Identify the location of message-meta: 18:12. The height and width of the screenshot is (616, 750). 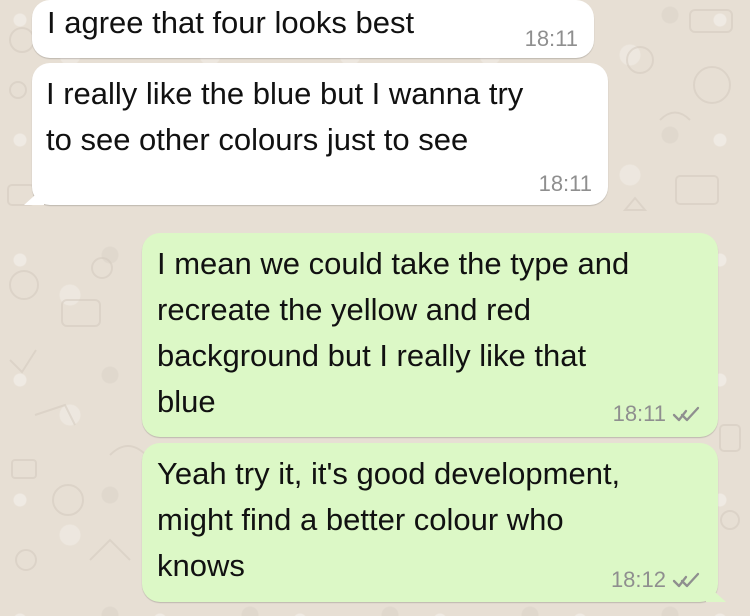
(655, 580).